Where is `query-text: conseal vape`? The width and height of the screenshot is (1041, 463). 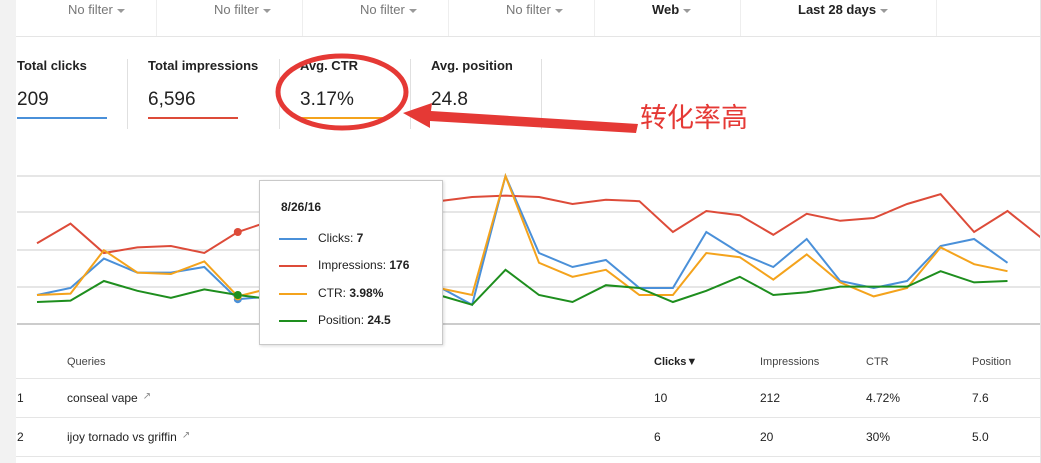
query-text: conseal vape is located at coordinates (102, 398).